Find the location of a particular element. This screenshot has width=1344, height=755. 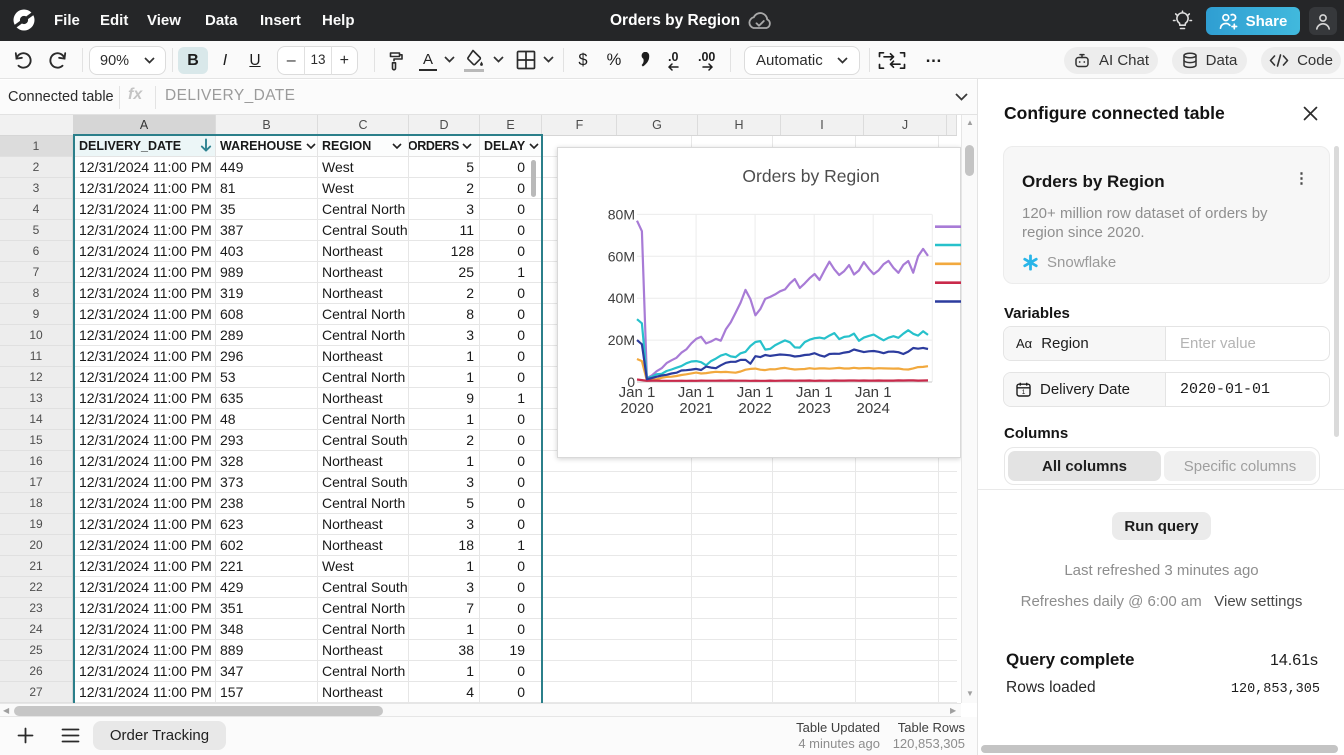

svg-text: 2023 is located at coordinates (814, 408).